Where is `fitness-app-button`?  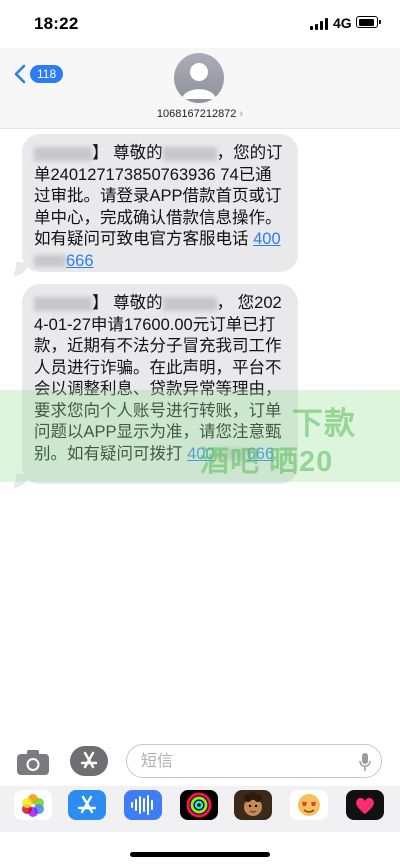
fitness-app-button is located at coordinates (199, 805).